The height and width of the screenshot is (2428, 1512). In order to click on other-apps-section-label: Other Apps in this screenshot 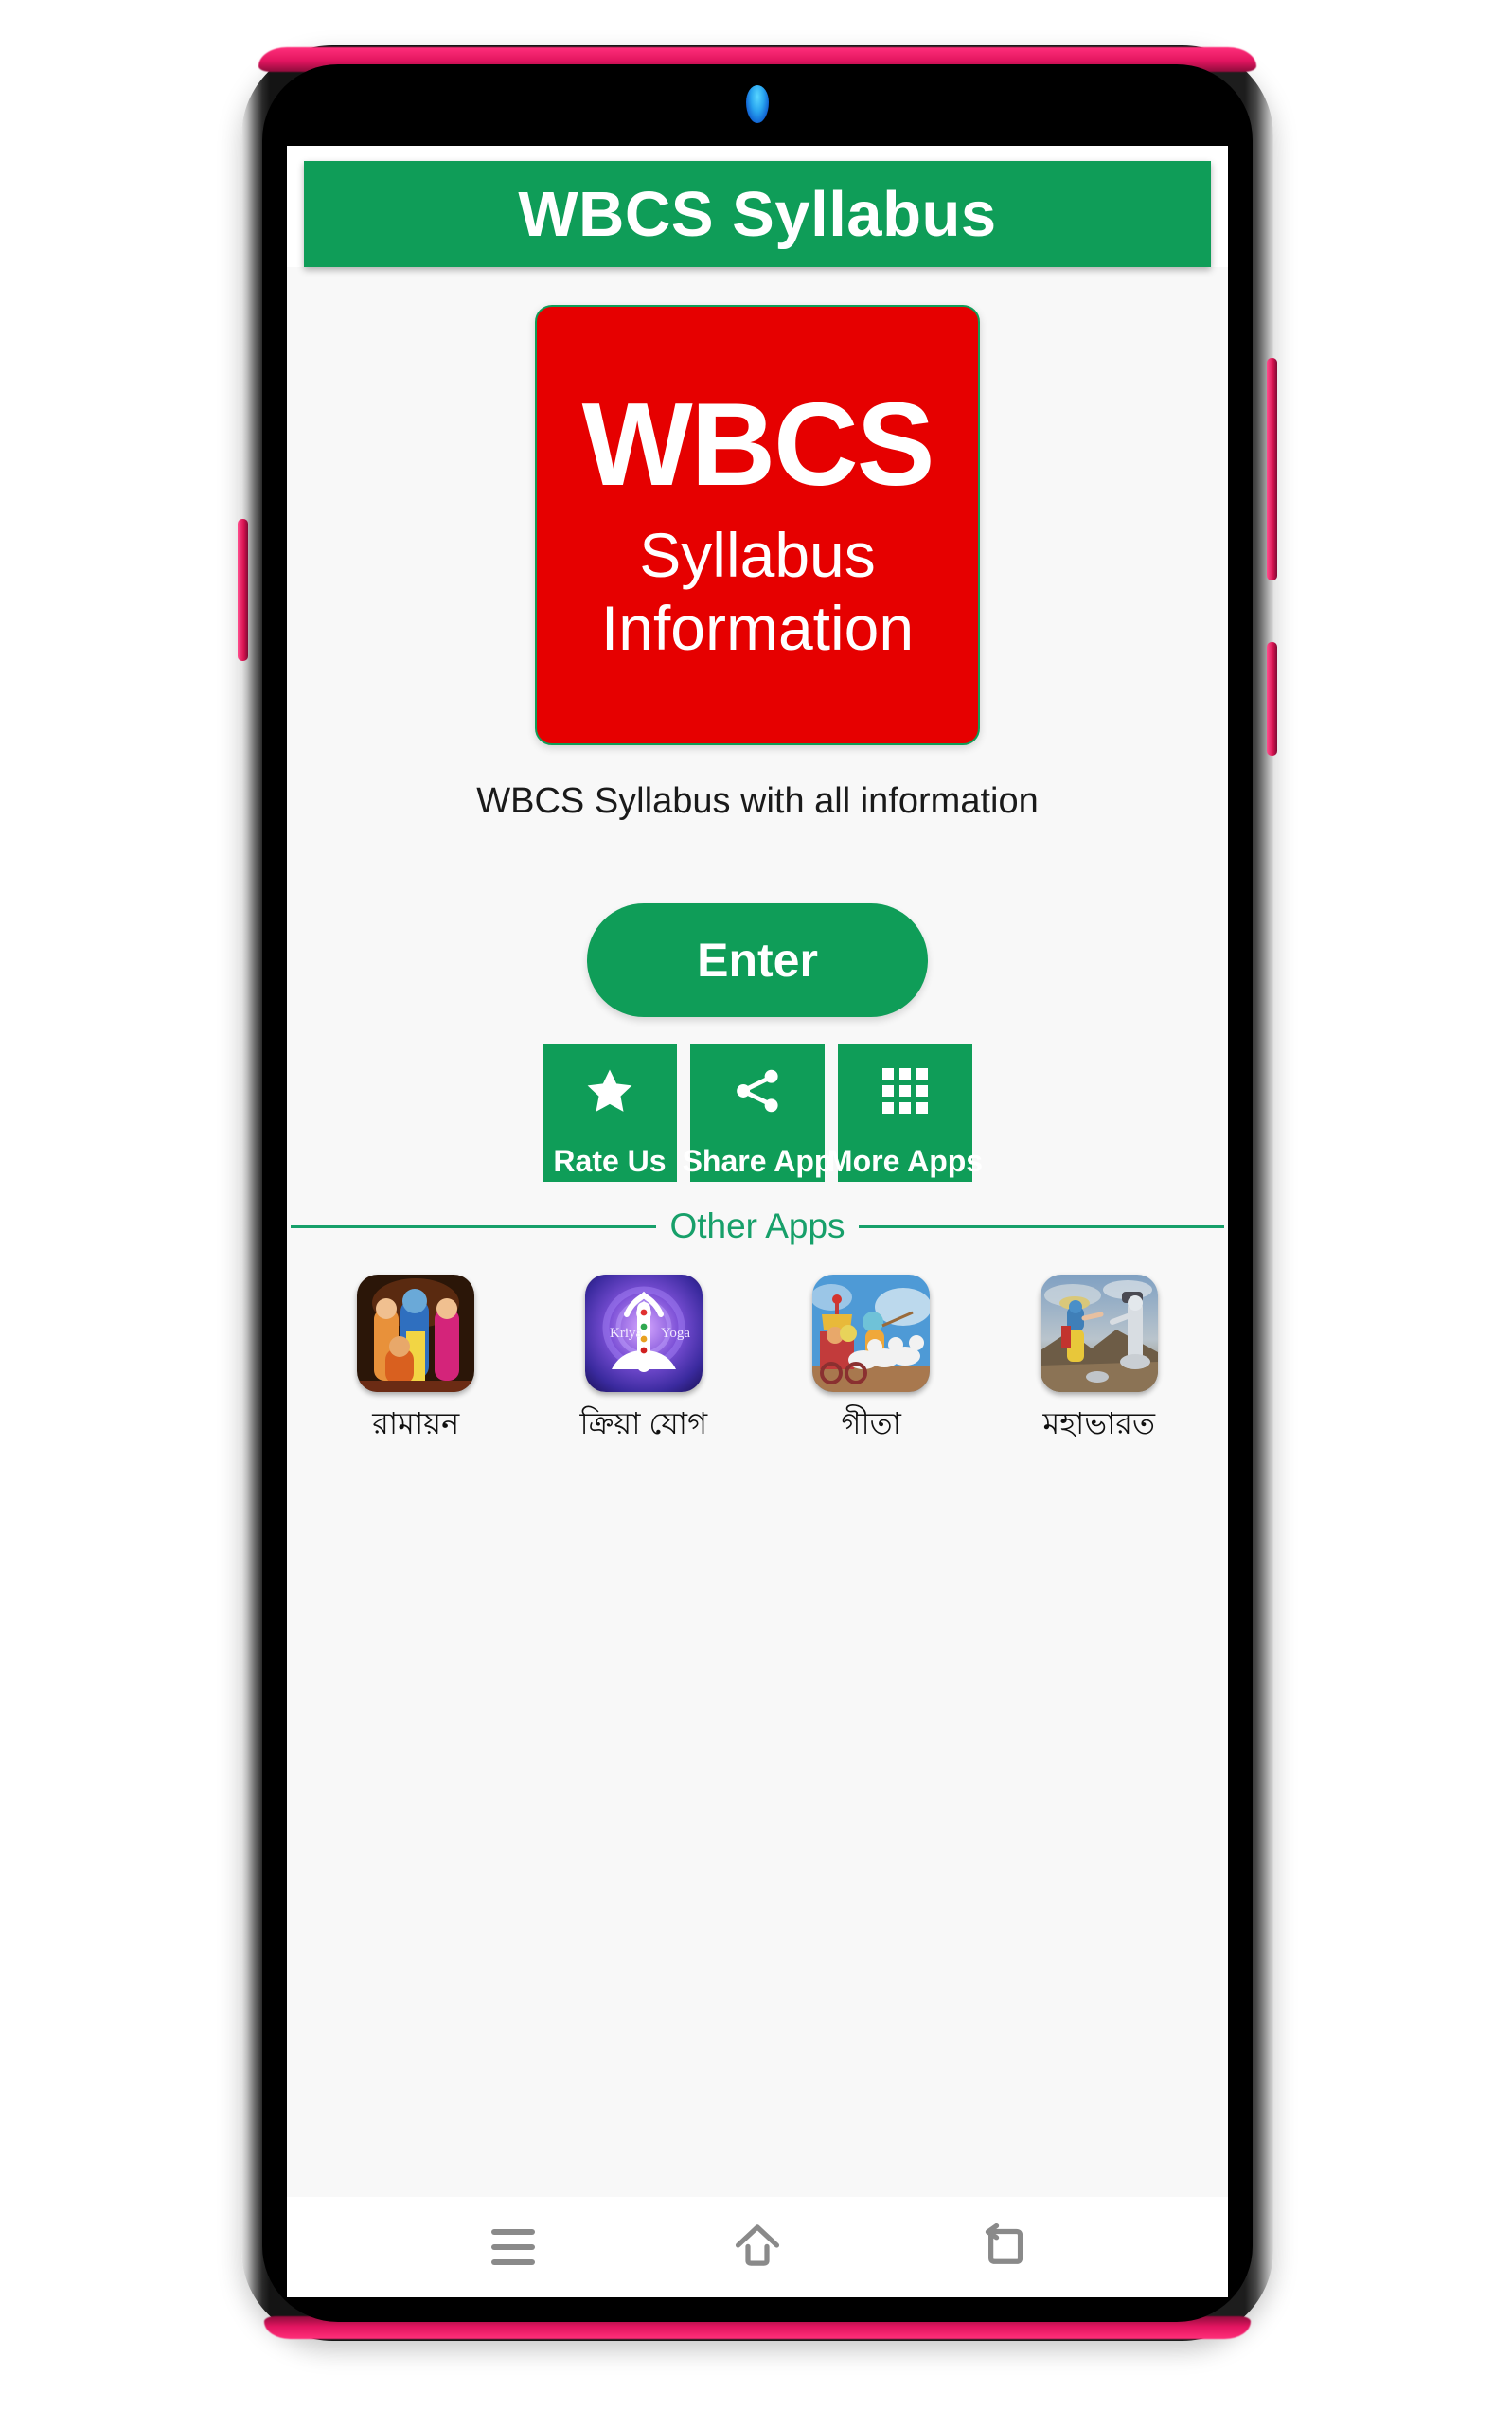, I will do `click(757, 1225)`.